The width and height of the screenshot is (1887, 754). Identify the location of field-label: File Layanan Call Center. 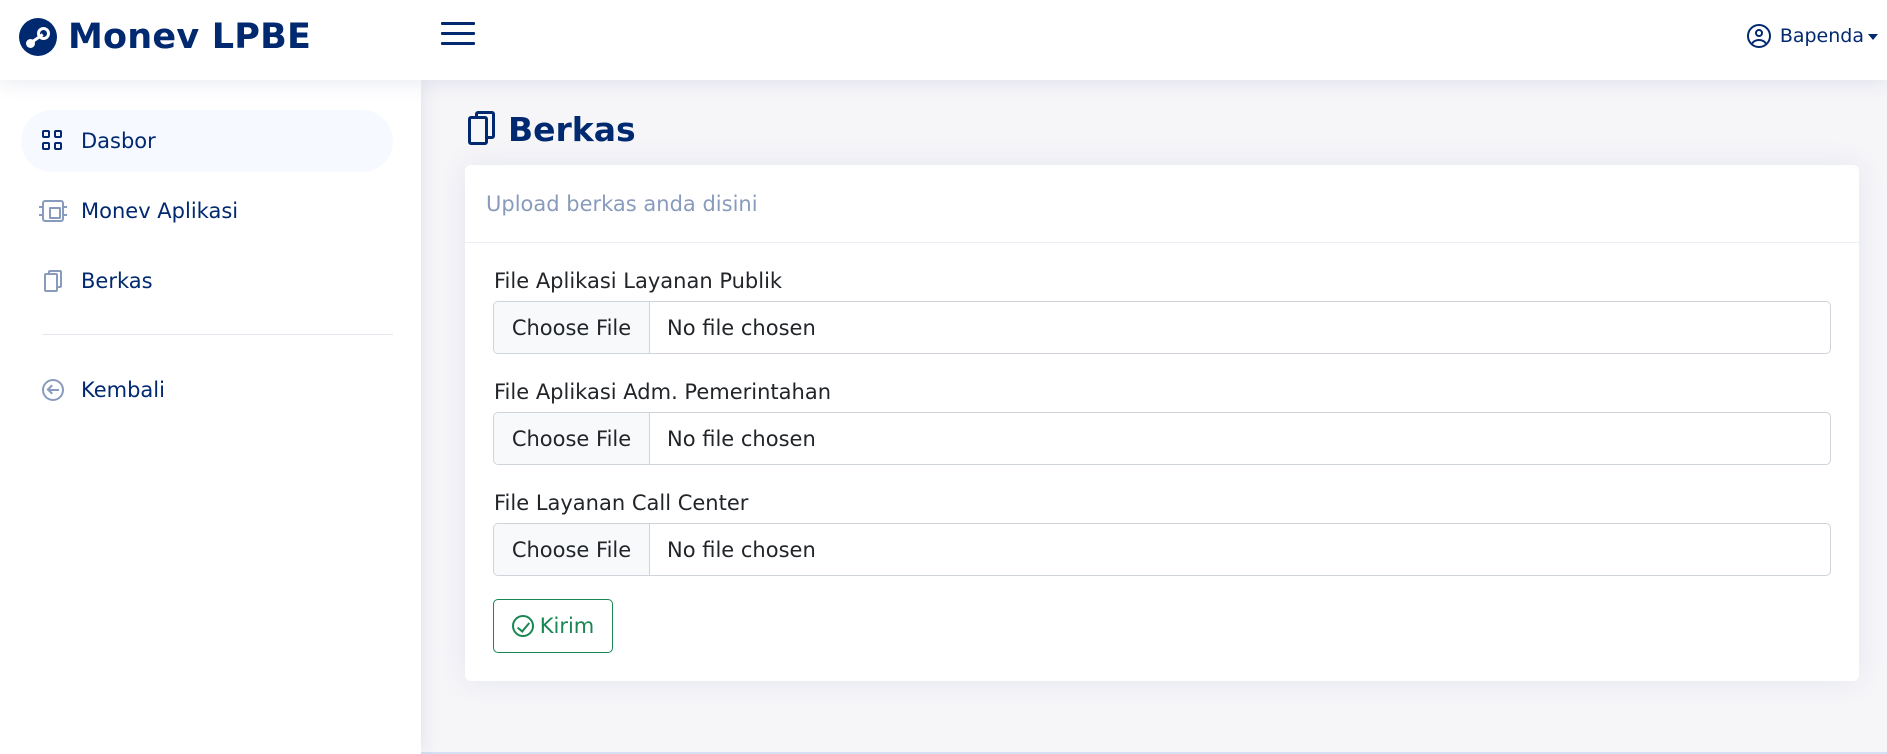
(621, 503).